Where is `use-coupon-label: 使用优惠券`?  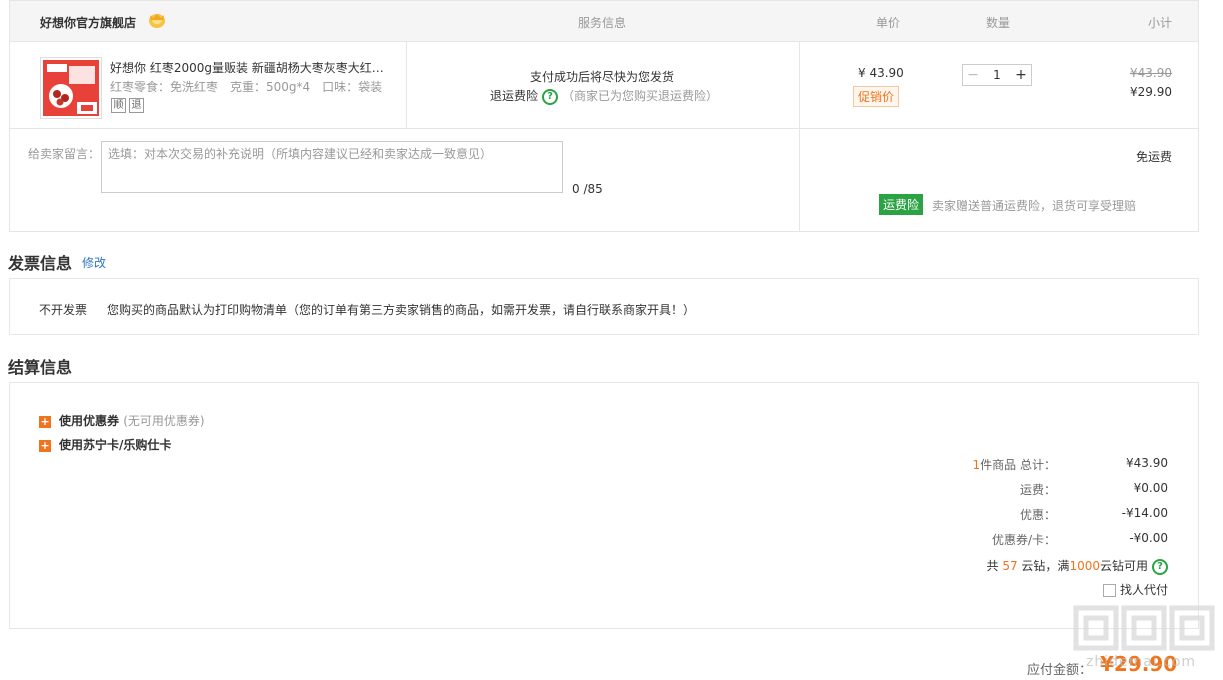 use-coupon-label: 使用优惠券 is located at coordinates (89, 421).